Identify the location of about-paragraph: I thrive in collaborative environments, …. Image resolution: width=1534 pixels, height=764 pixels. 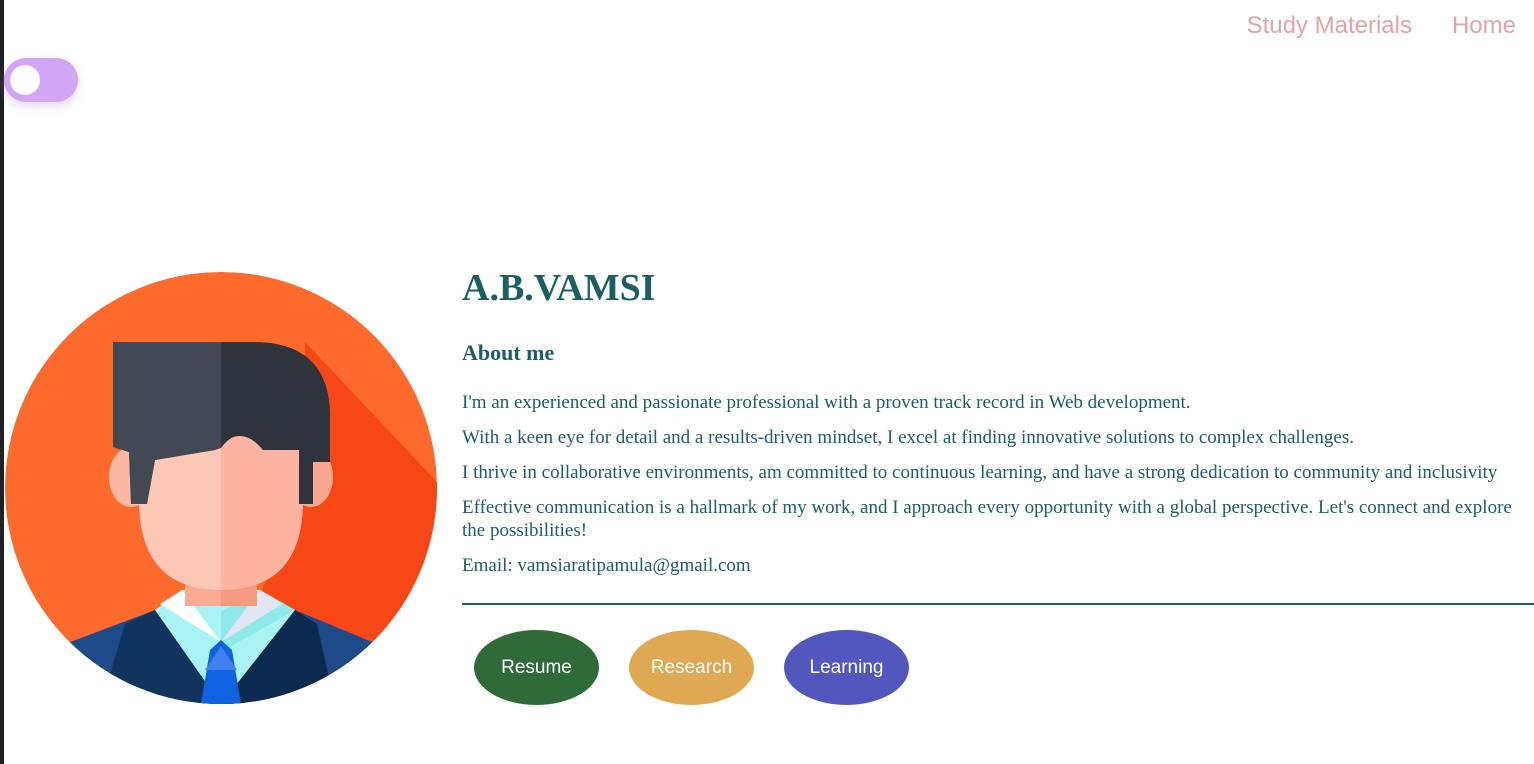
(980, 472).